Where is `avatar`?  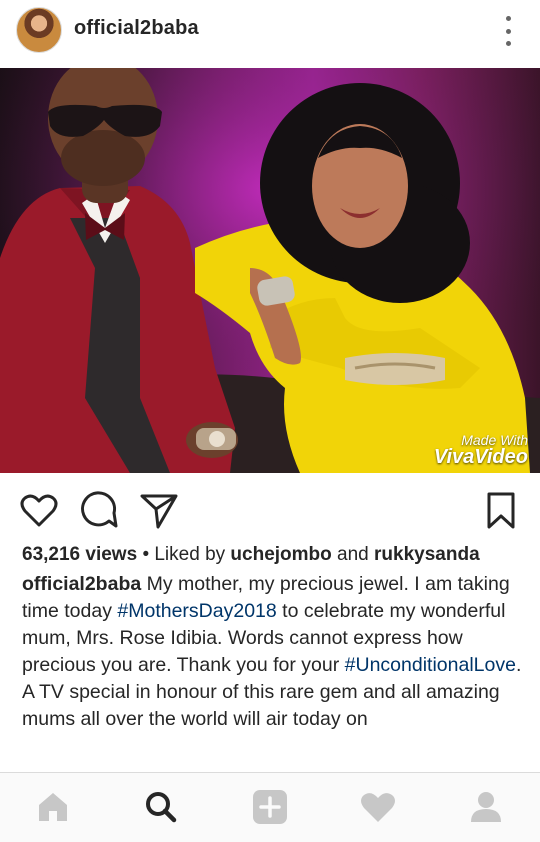 avatar is located at coordinates (39, 30).